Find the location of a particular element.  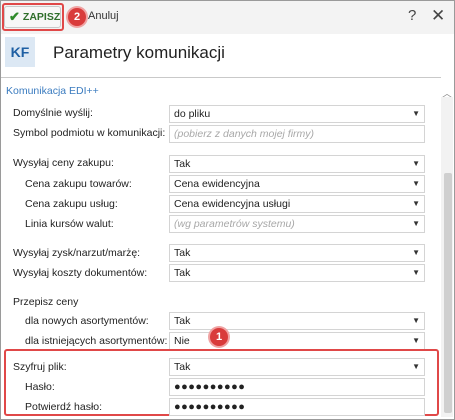

cancel-button: Anuluj is located at coordinates (103, 16).